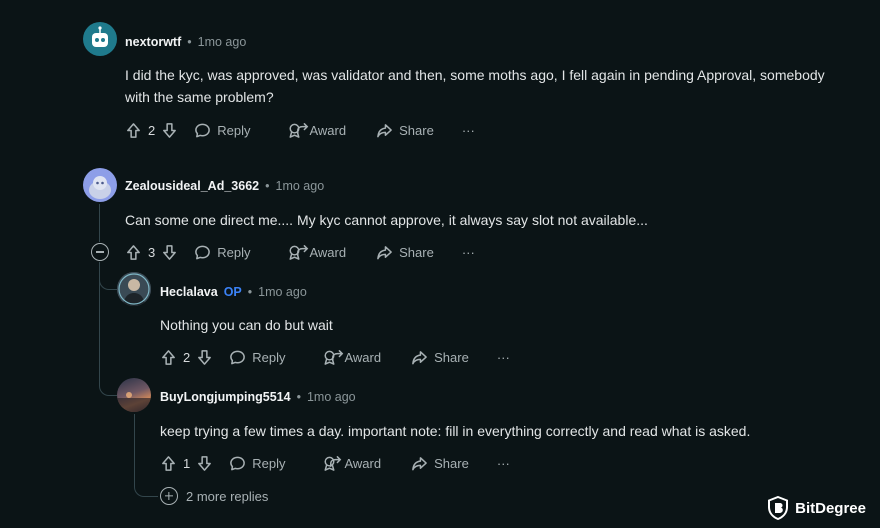 This screenshot has height=528, width=880. I want to click on username: nextorwtf, so click(153, 42).